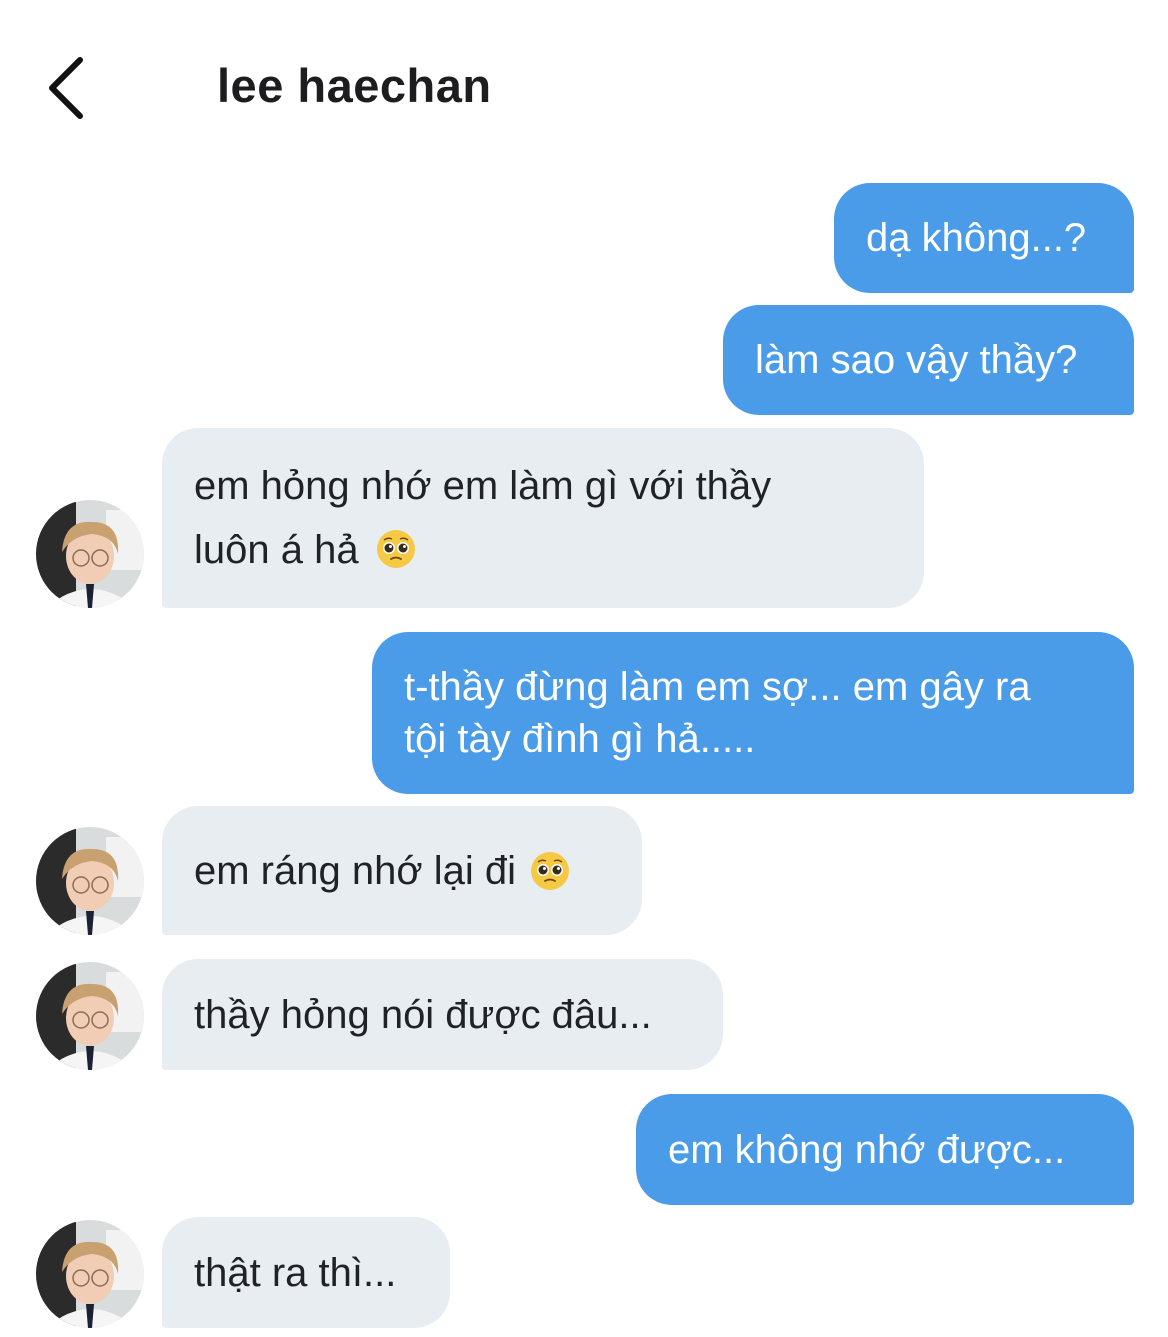  I want to click on message-text-line-1: t-thầy đừng làm em sợ... em gây ra, so click(717, 687).